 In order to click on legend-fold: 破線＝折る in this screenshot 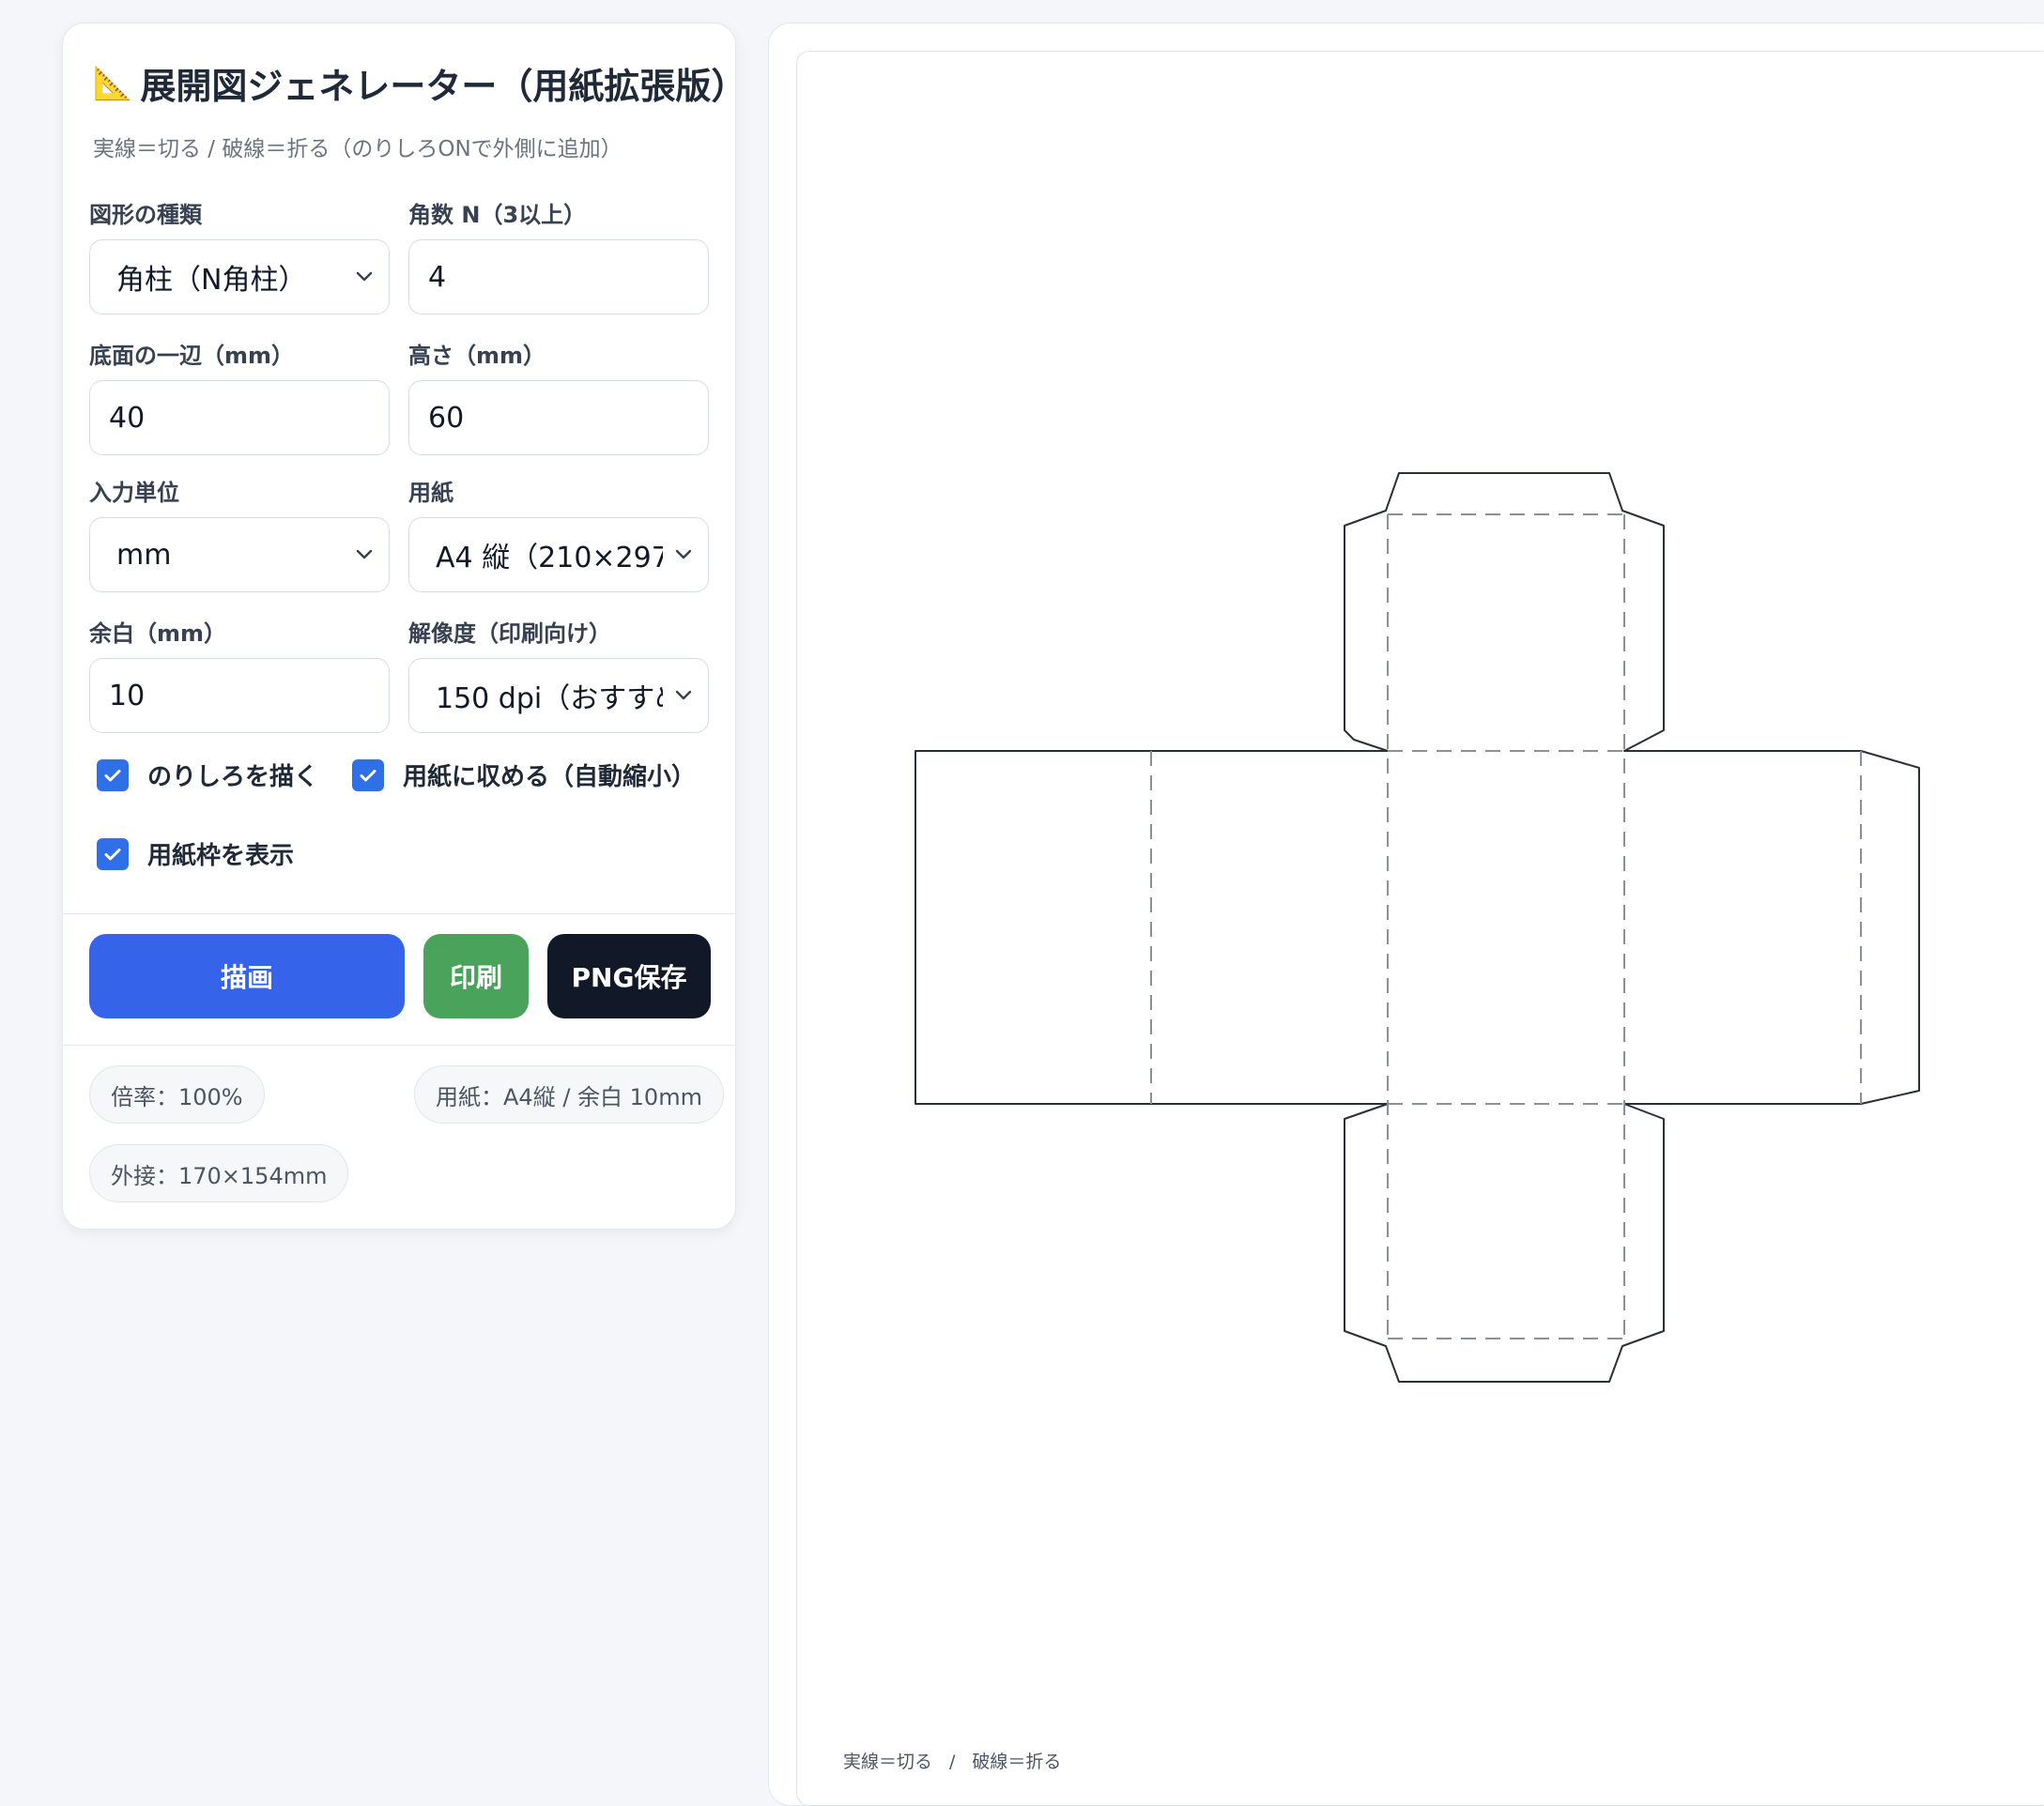, I will do `click(1017, 1762)`.